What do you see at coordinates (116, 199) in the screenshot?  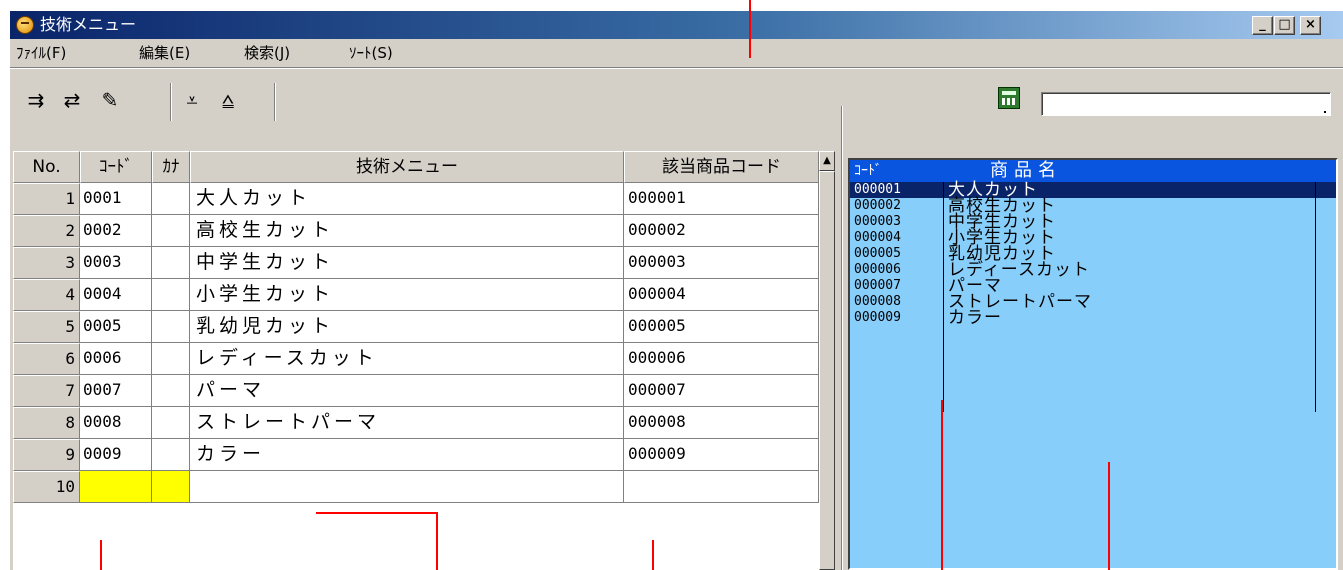 I see `code-cell: 0001` at bounding box center [116, 199].